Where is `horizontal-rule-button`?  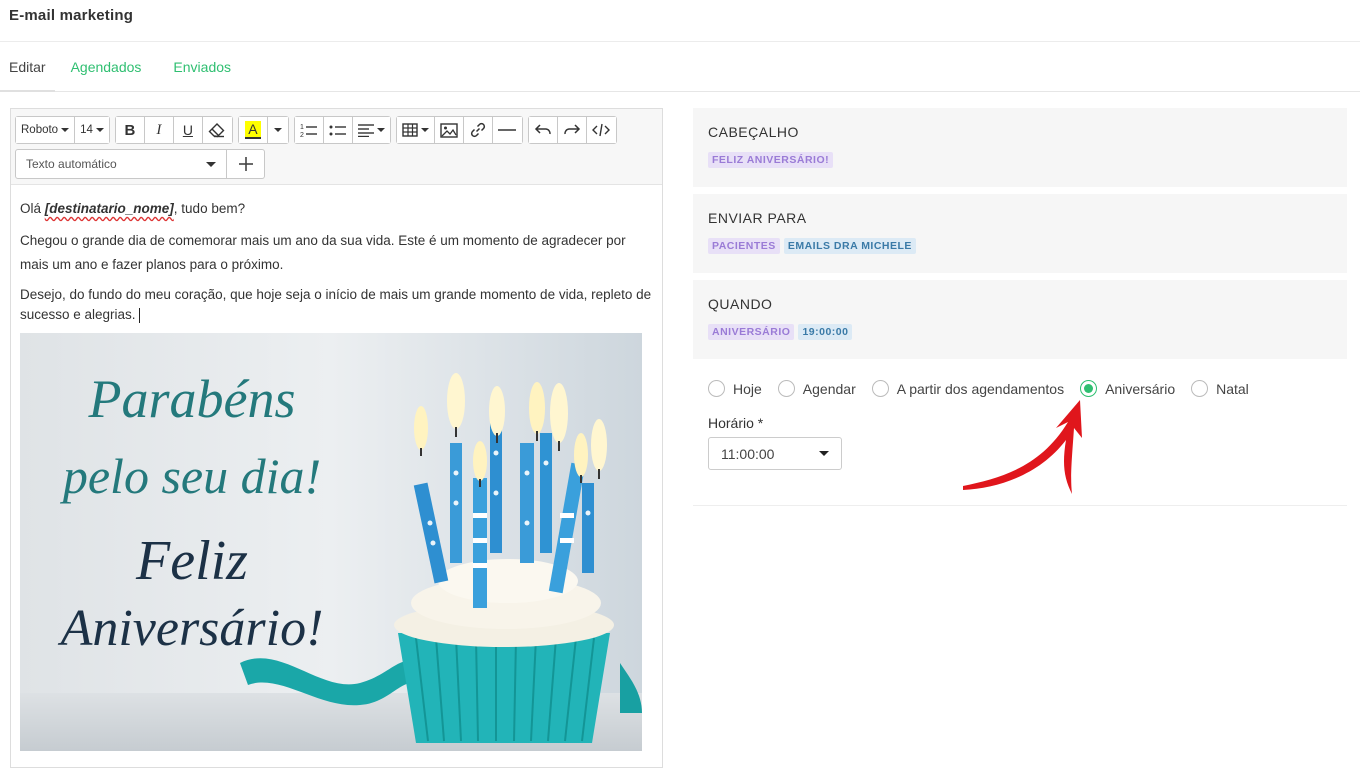
horizontal-rule-button is located at coordinates (507, 130).